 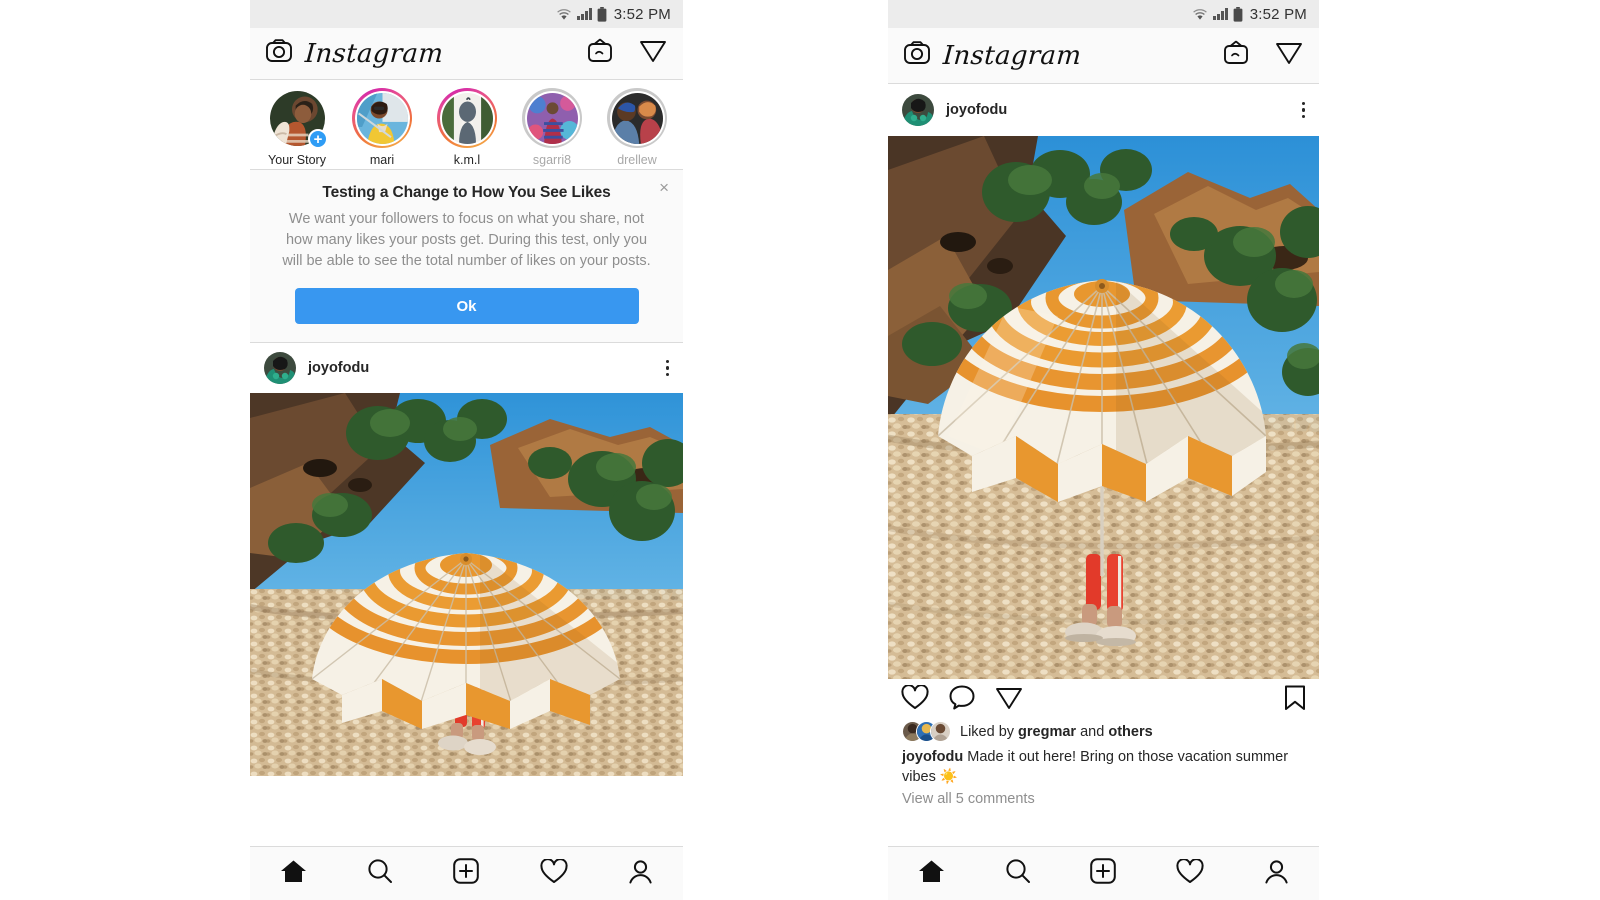 I want to click on story-item-kml: k.m.l, so click(x=467, y=127).